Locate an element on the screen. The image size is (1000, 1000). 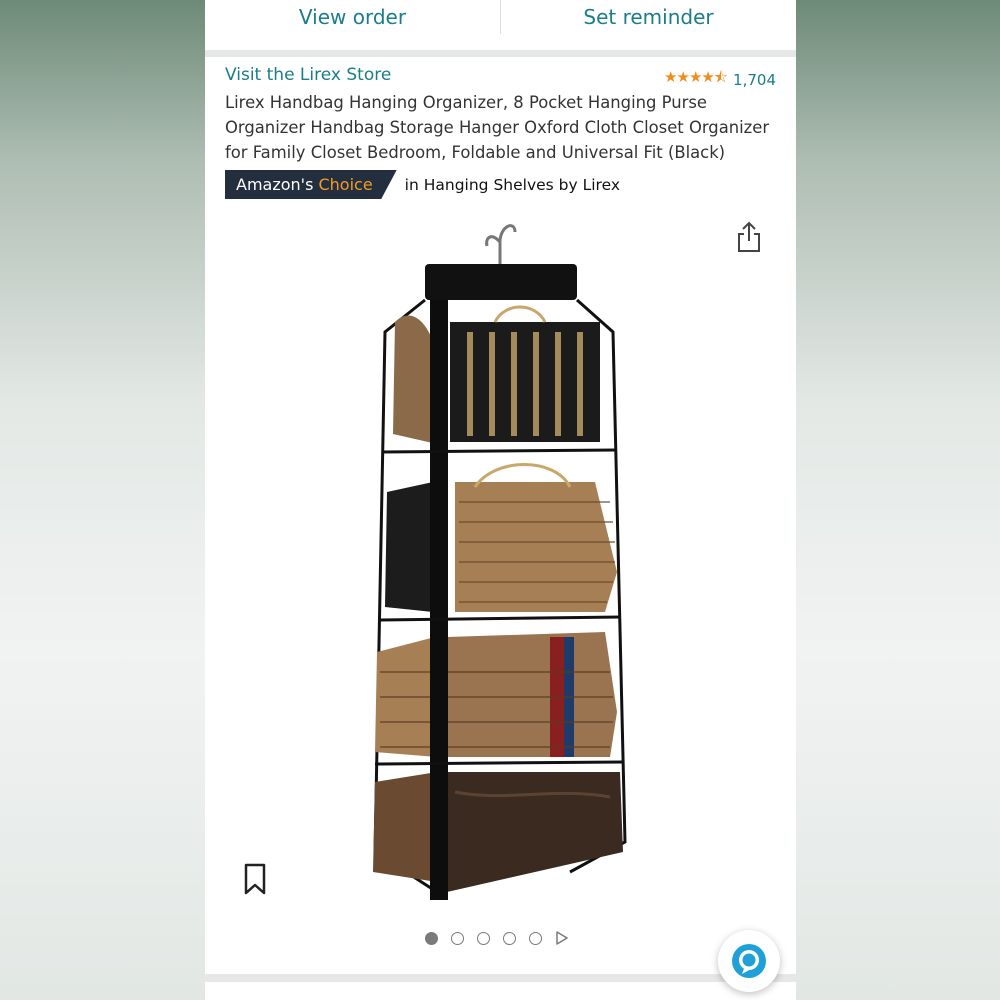
badge-prefix: Amazon's is located at coordinates (277, 184).